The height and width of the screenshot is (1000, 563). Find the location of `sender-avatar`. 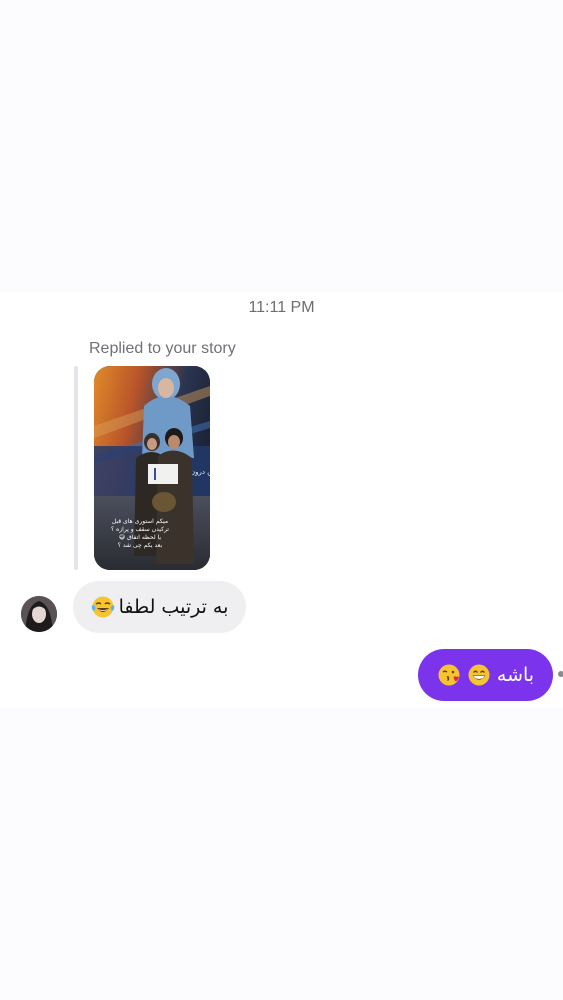

sender-avatar is located at coordinates (39, 614).